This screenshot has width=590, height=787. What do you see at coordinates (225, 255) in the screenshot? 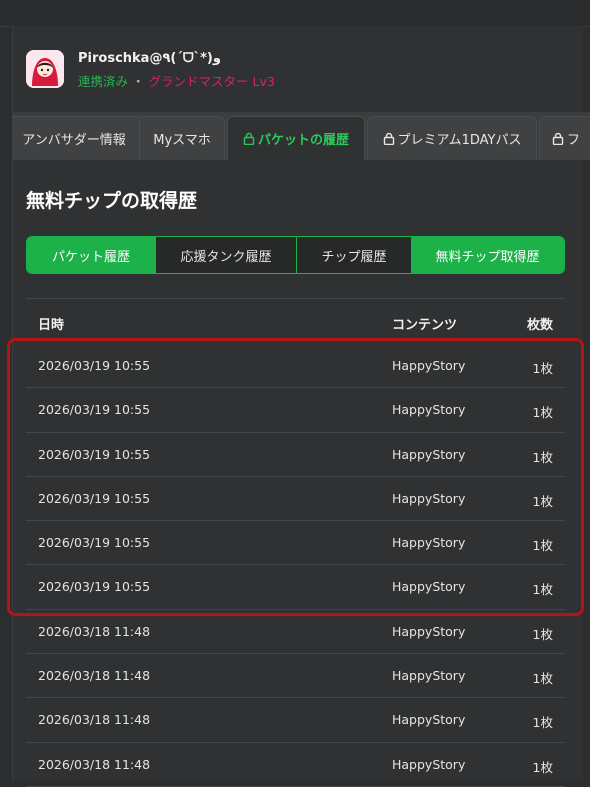
I see `segment-support-tank-history: 応援タンク履歴` at bounding box center [225, 255].